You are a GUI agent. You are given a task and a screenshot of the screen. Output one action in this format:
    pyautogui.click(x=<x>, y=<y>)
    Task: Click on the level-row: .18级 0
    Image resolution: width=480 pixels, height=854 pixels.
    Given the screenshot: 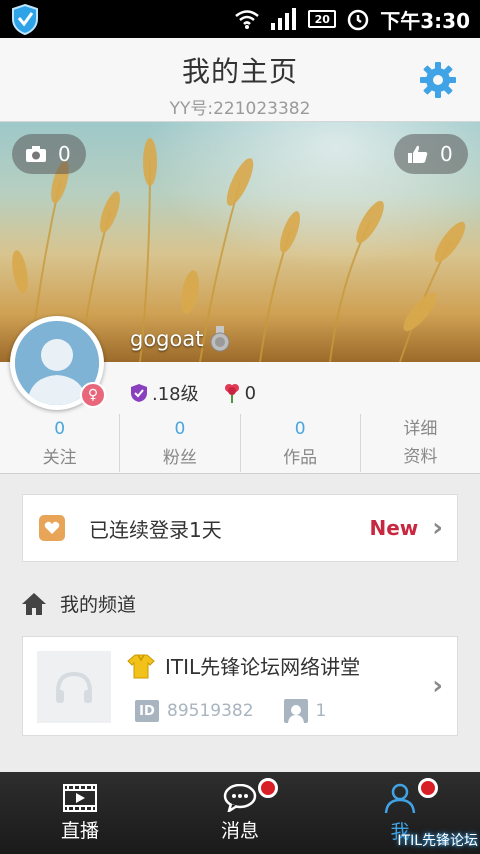 What is the action you would take?
    pyautogui.click(x=193, y=393)
    